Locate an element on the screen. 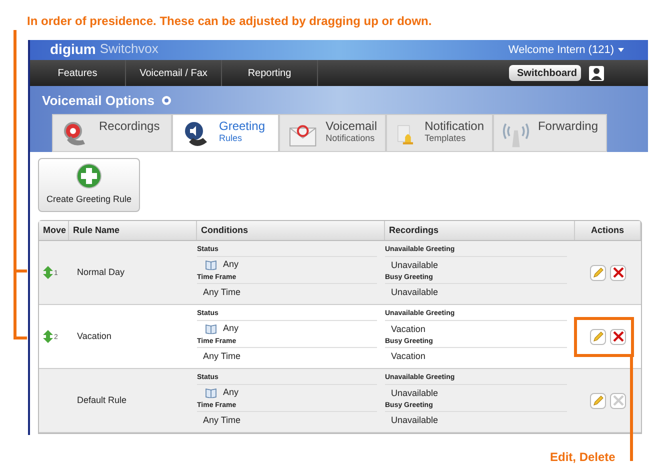 The width and height of the screenshot is (667, 475). switchboard-button: Switchboard is located at coordinates (545, 73).